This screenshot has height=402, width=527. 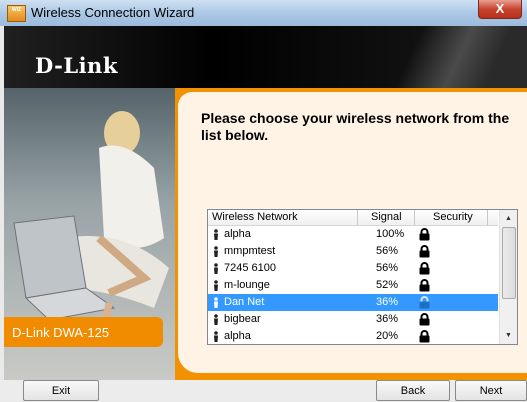 I want to click on logo-text: D-Link, so click(x=76, y=65).